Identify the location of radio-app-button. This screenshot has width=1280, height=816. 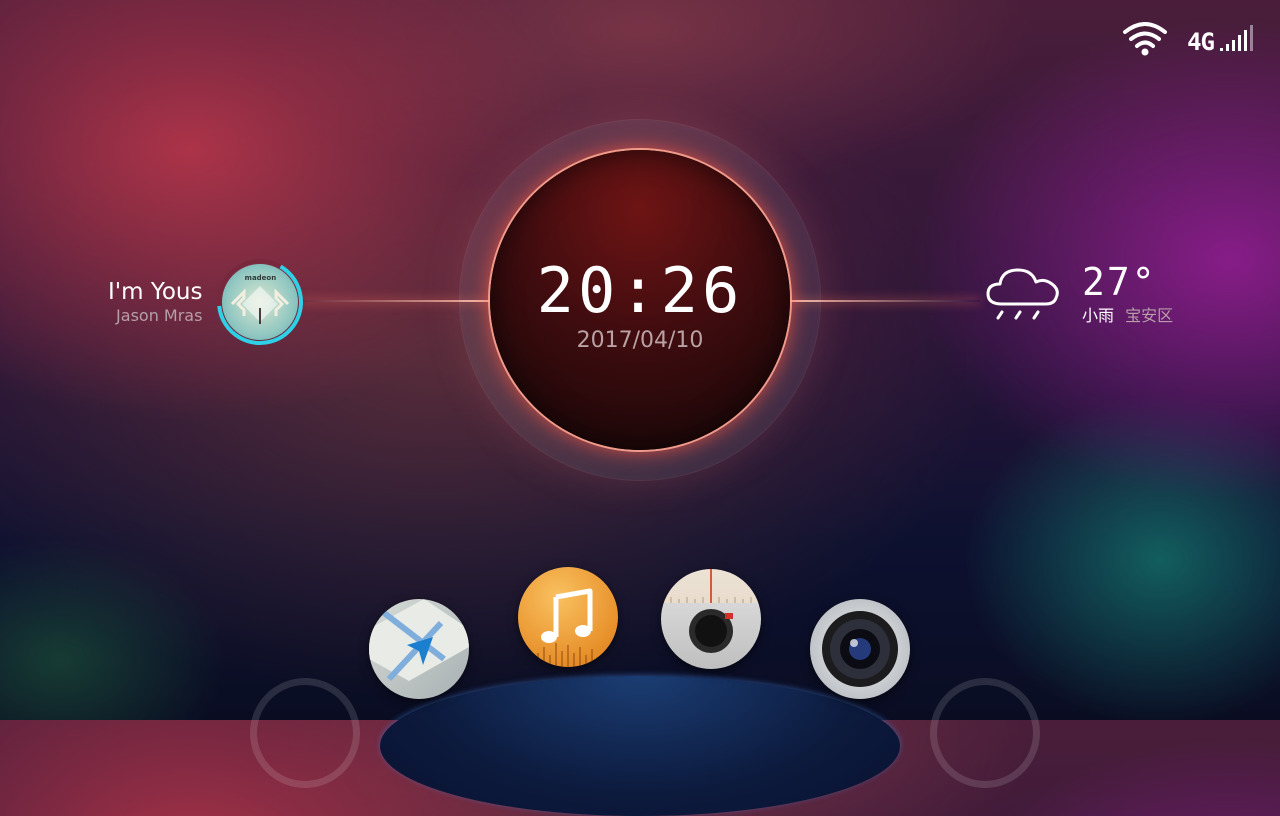
(711, 619).